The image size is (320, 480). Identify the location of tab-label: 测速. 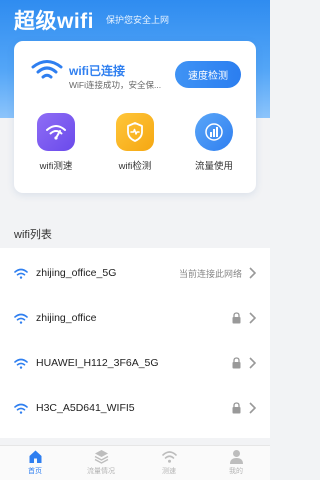
(169, 471).